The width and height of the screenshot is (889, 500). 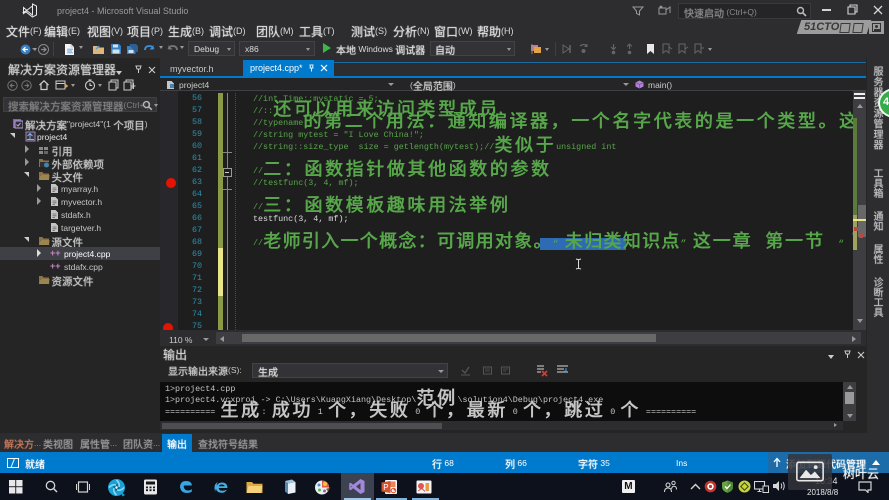 What do you see at coordinates (385, 487) in the screenshot?
I see `svg-text: P` at bounding box center [385, 487].